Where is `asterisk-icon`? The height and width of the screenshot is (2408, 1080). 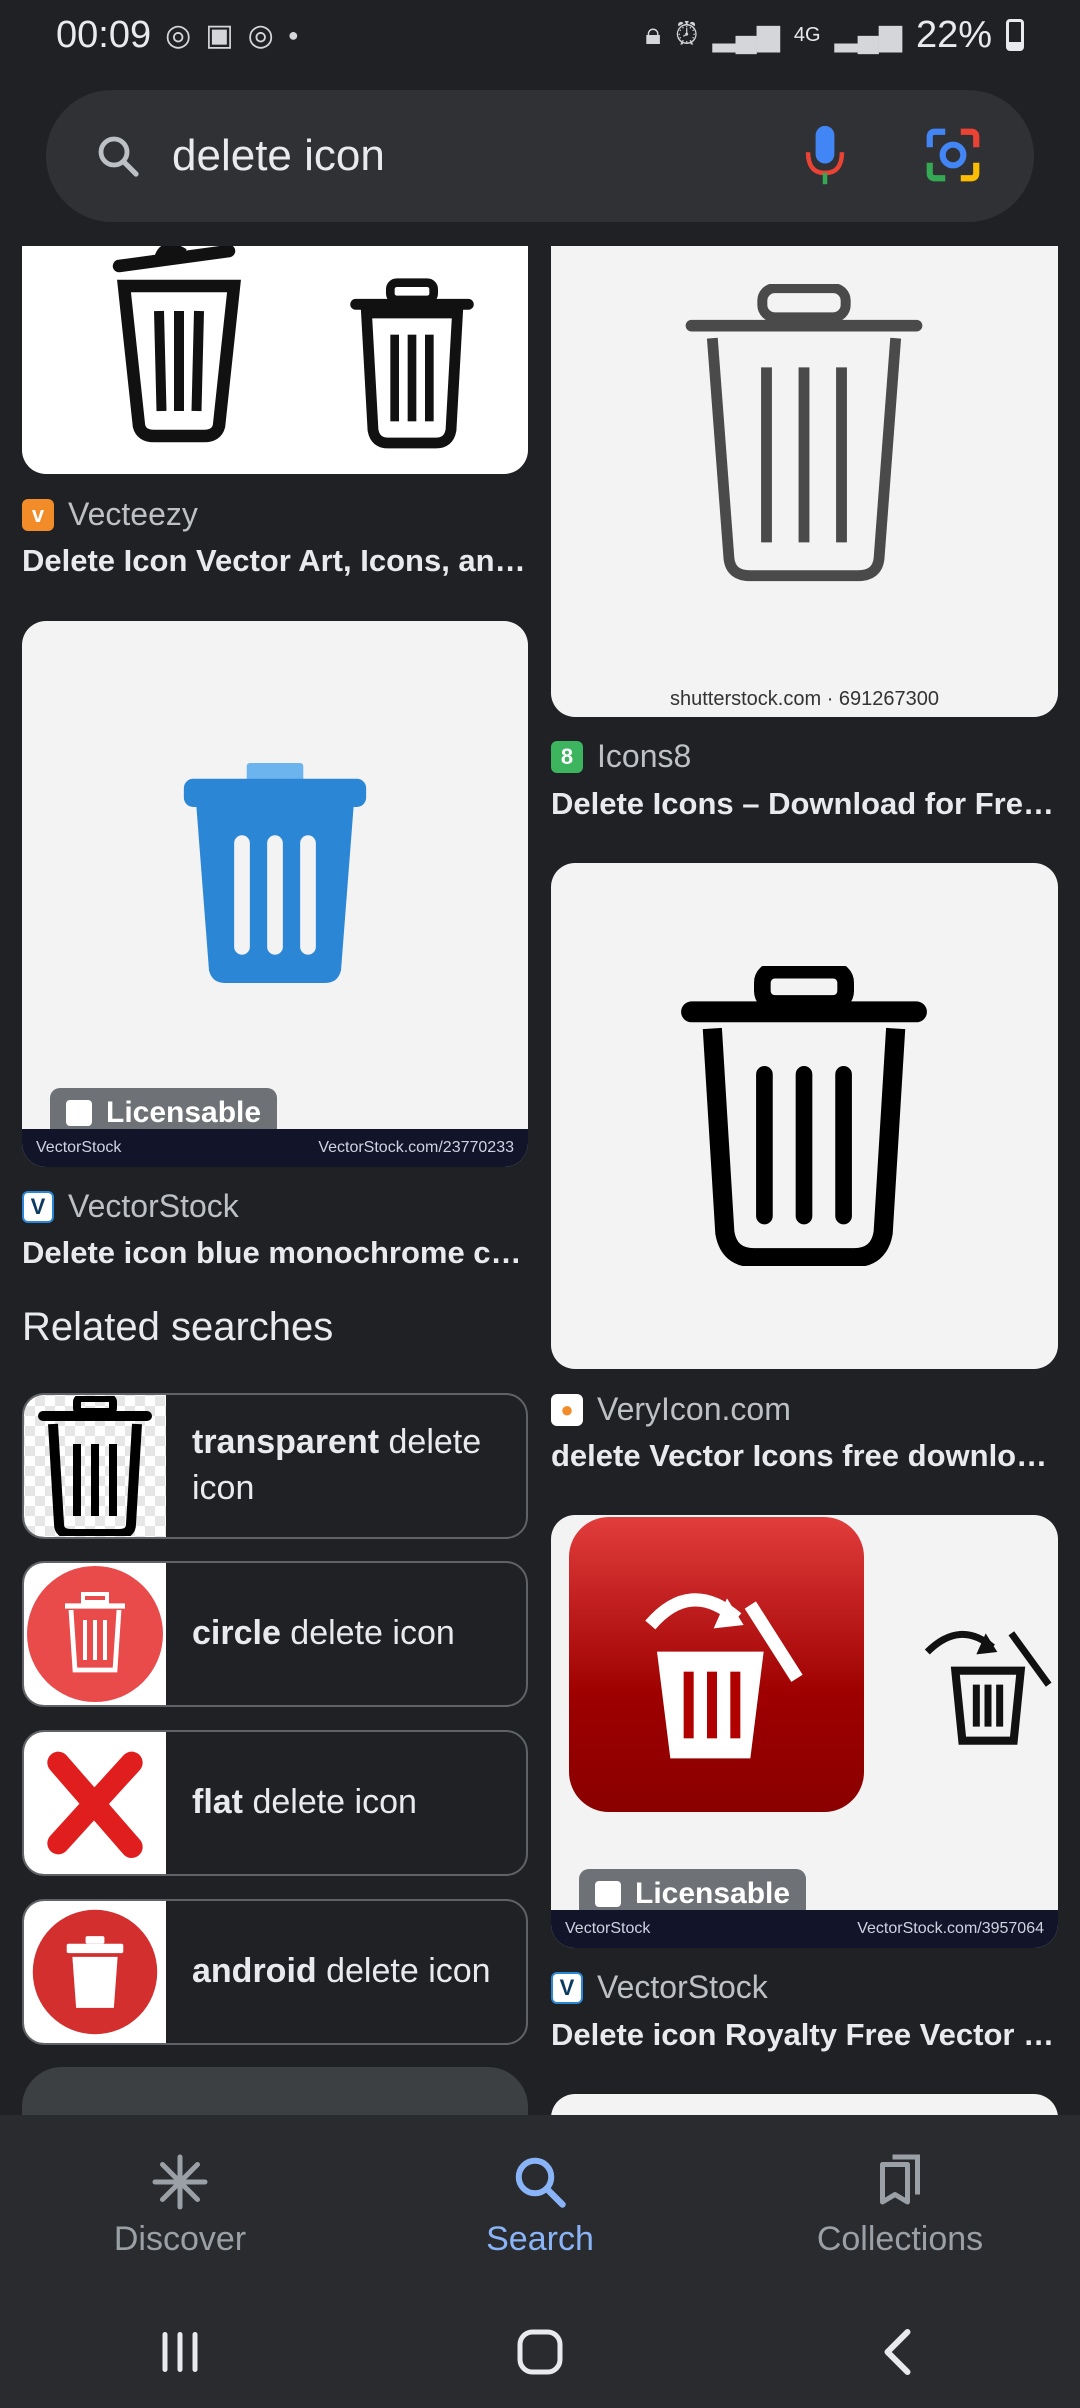
asterisk-icon is located at coordinates (180, 2181).